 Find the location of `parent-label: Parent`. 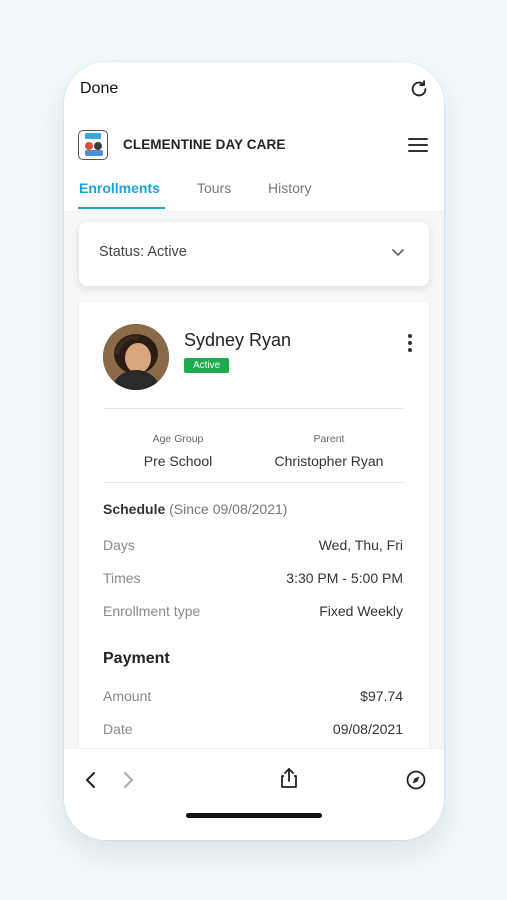

parent-label: Parent is located at coordinates (329, 439).